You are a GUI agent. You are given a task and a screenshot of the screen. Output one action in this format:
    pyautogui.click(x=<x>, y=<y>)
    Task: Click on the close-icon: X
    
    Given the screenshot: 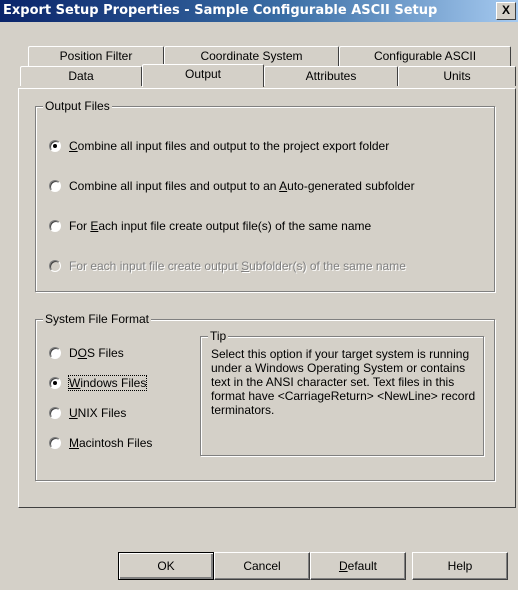 What is the action you would take?
    pyautogui.click(x=505, y=10)
    